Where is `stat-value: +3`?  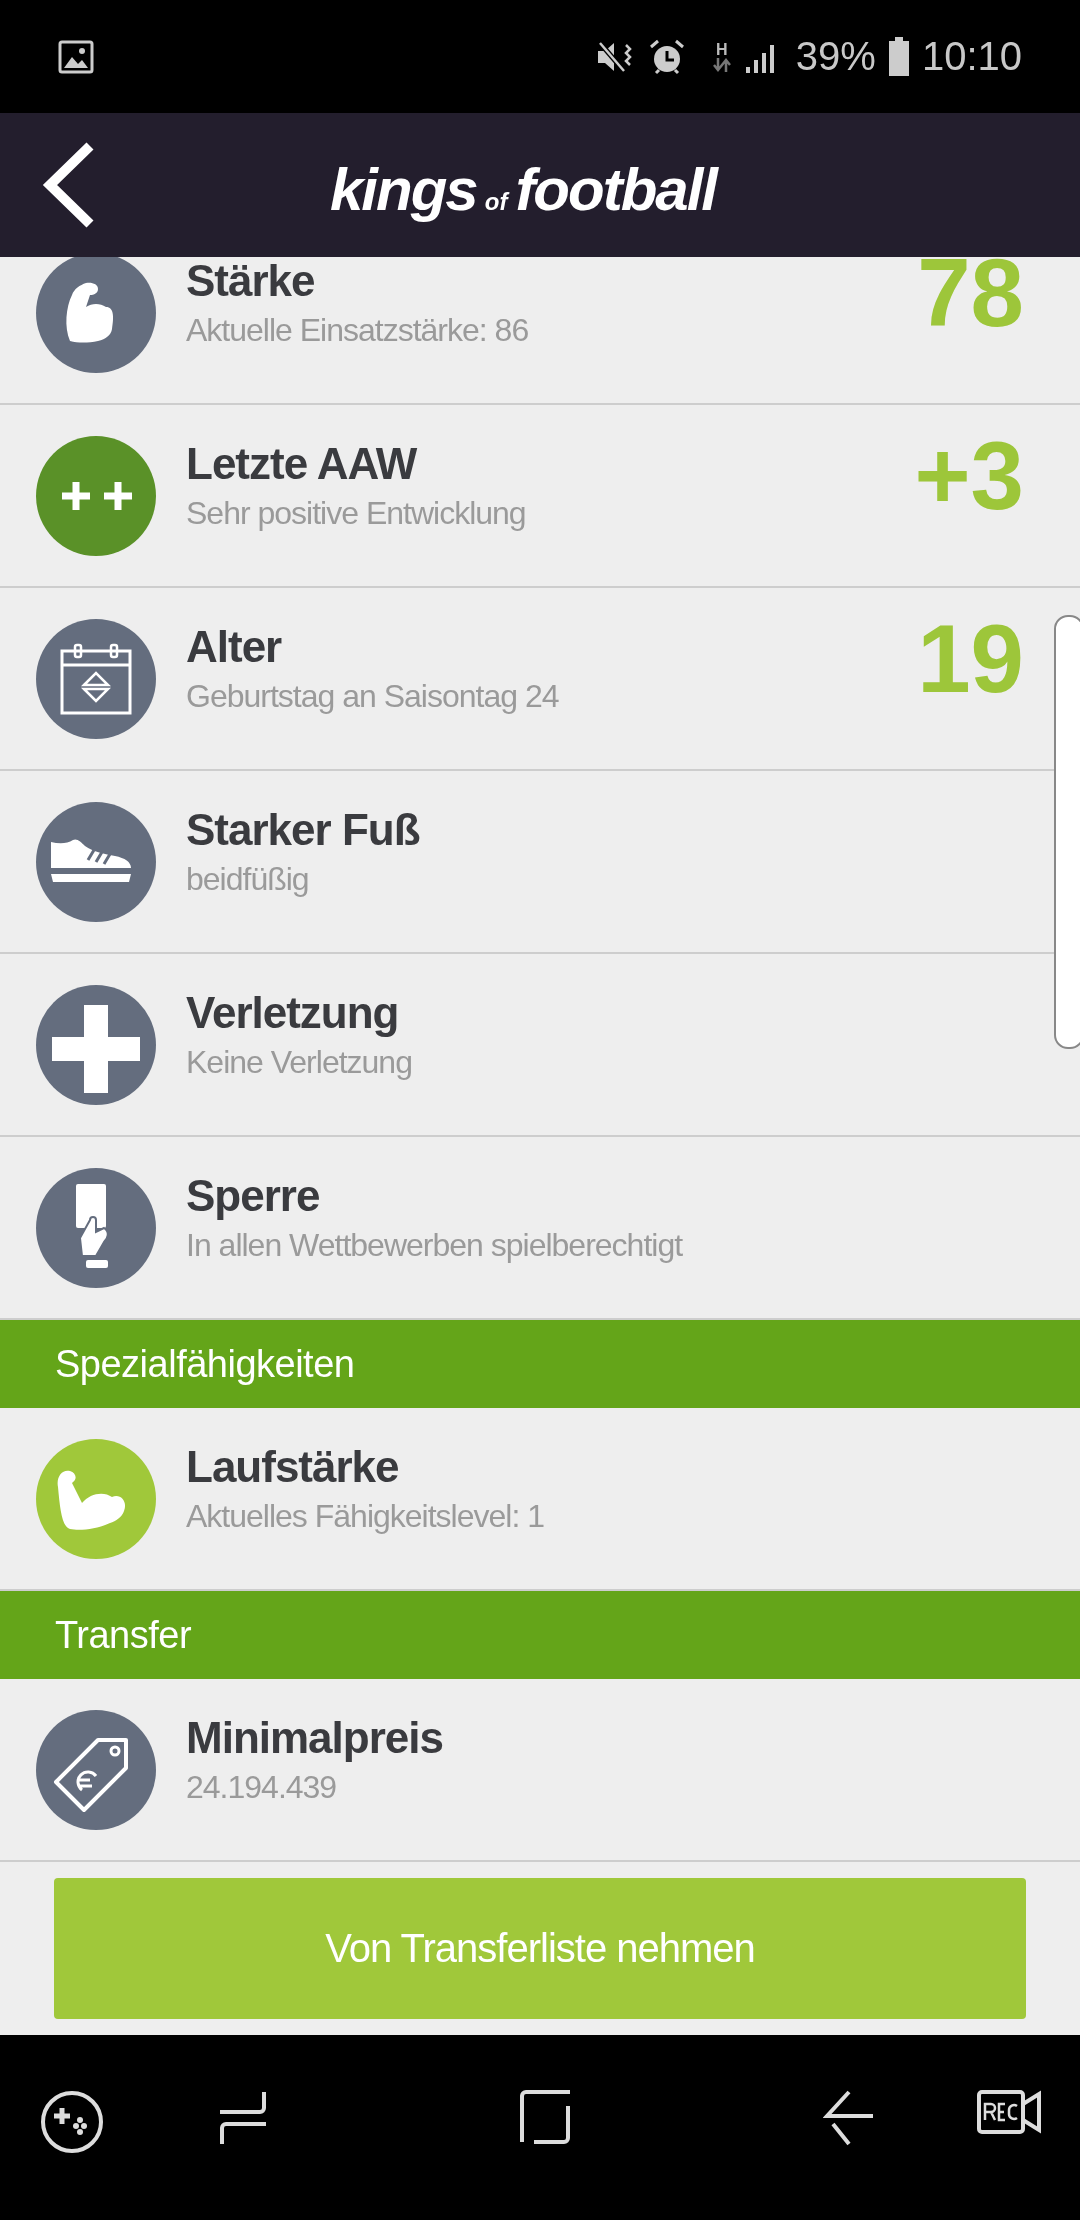 stat-value: +3 is located at coordinates (969, 475).